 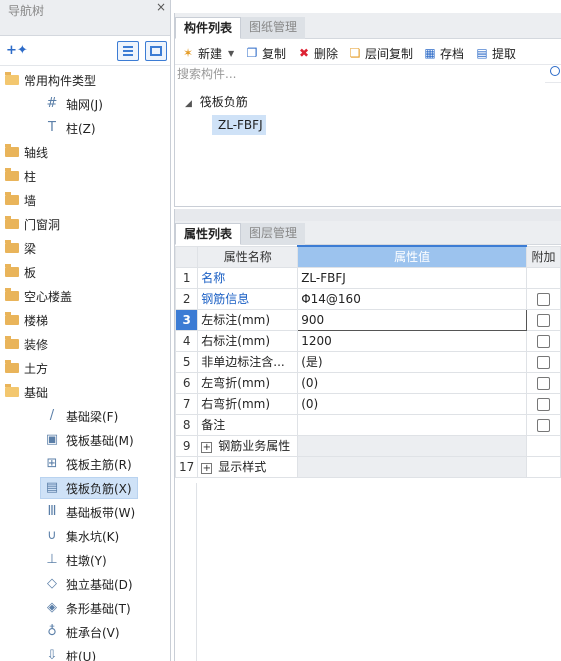 What do you see at coordinates (128, 51) in the screenshot?
I see `list-view-icon` at bounding box center [128, 51].